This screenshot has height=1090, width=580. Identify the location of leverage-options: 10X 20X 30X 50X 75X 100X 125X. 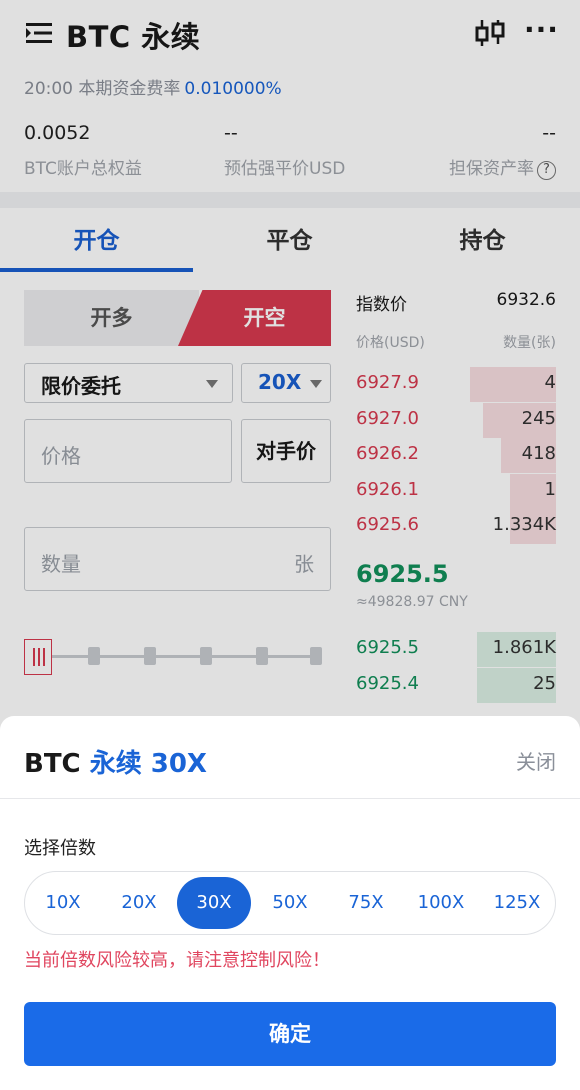
(290, 903).